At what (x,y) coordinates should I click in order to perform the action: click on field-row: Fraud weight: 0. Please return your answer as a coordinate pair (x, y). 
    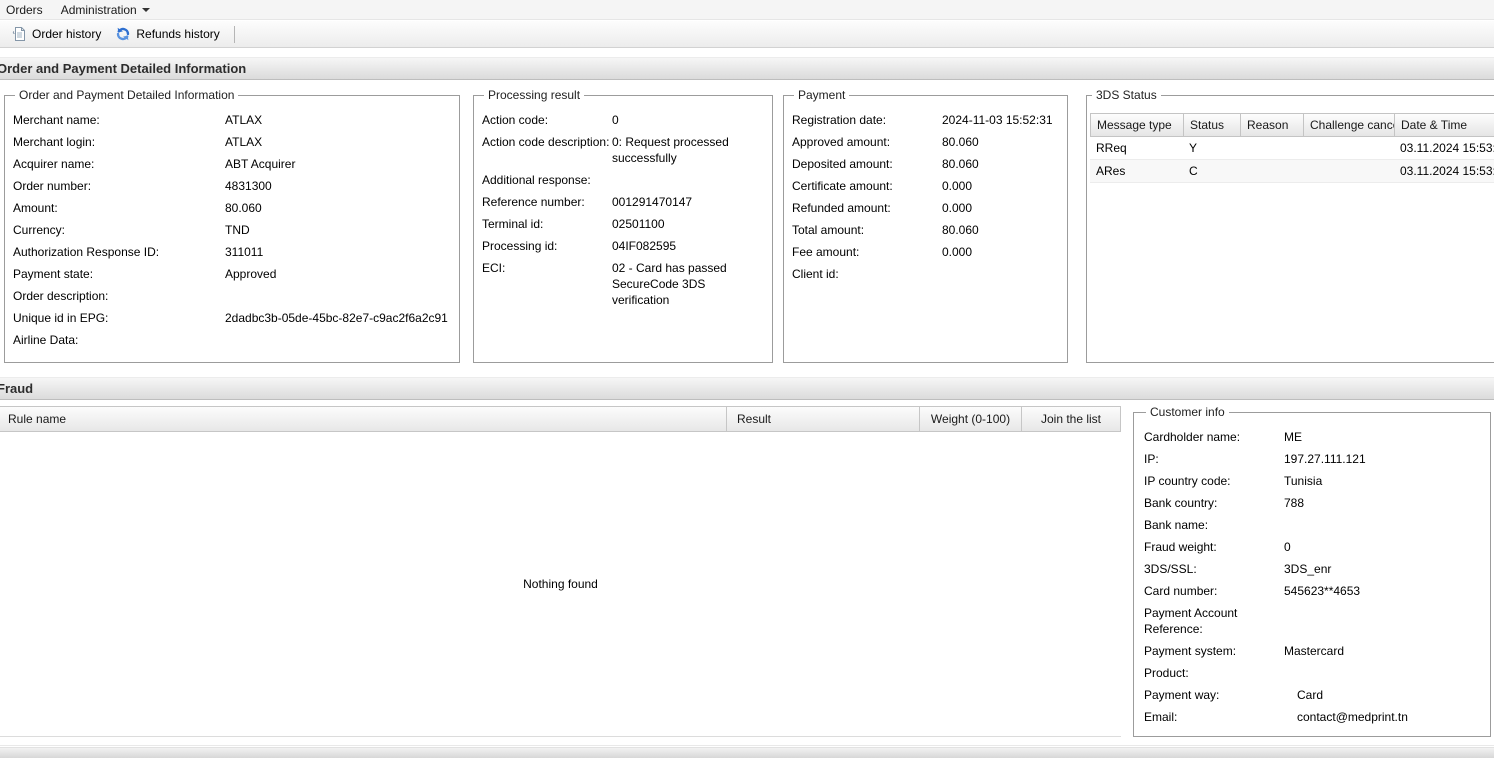
    Looking at the image, I should click on (1313, 547).